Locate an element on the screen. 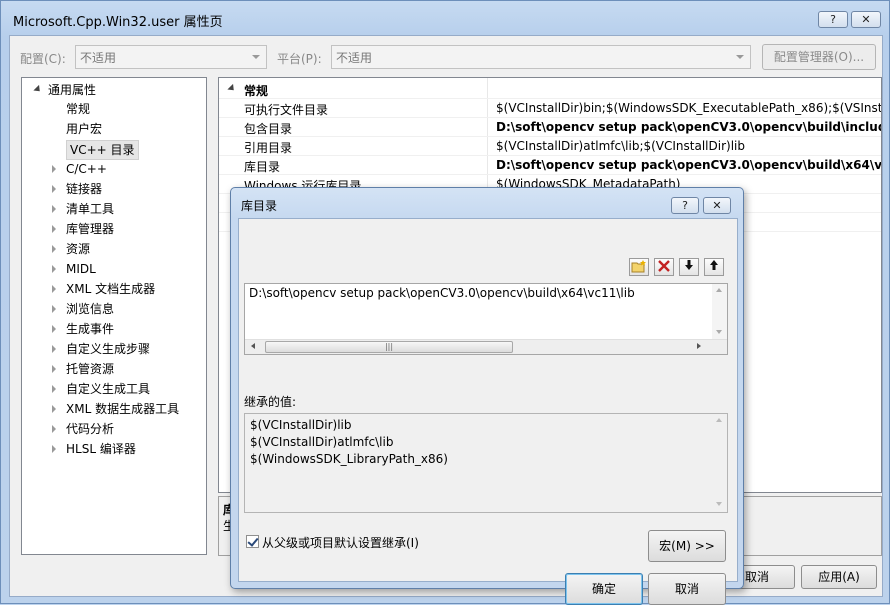 The width and height of the screenshot is (890, 605). platform-select-value: 不适用 is located at coordinates (354, 58).